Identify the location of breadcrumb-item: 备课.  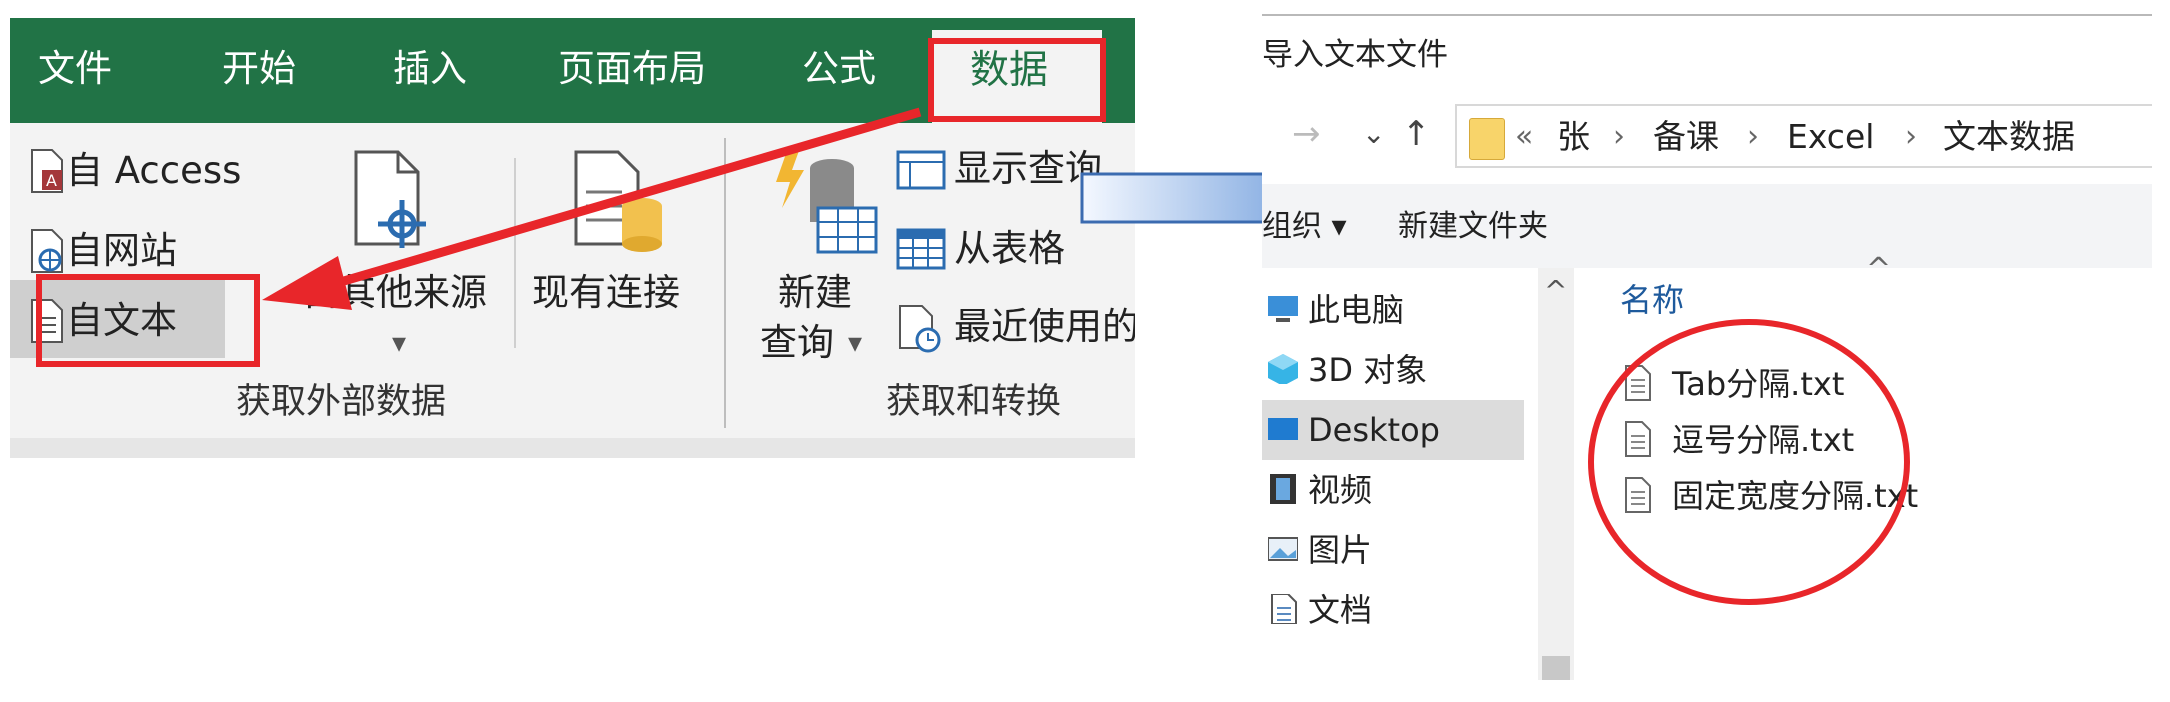
(1686, 137).